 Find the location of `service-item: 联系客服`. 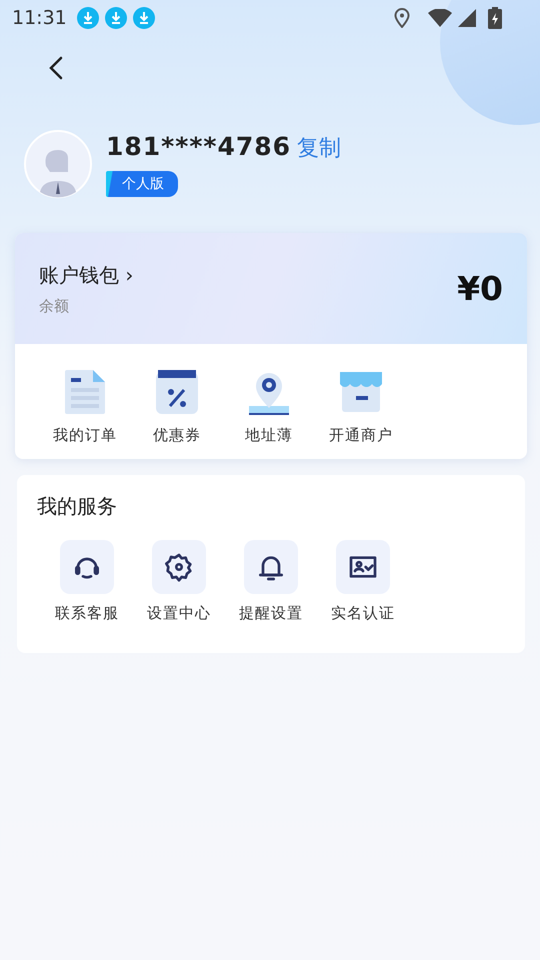

service-item: 联系客服 is located at coordinates (87, 581).